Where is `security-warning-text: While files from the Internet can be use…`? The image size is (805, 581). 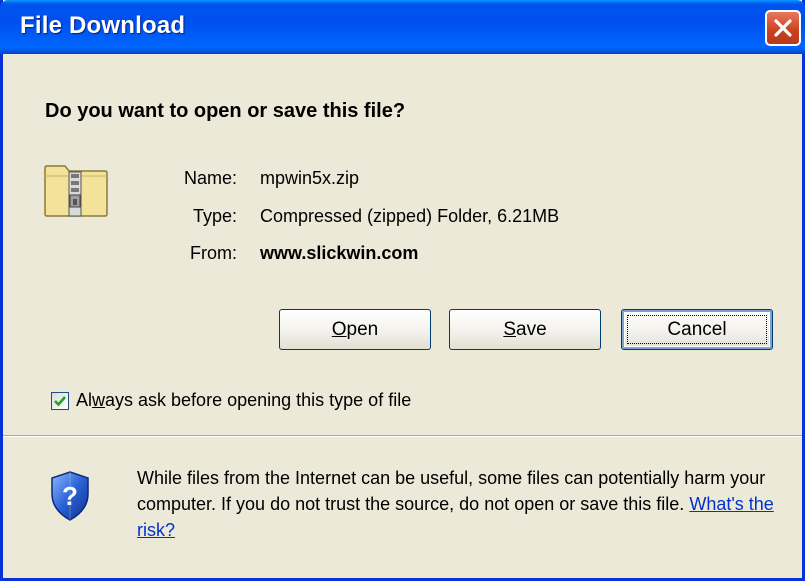 security-warning-text: While files from the Internet can be use… is located at coordinates (455, 504).